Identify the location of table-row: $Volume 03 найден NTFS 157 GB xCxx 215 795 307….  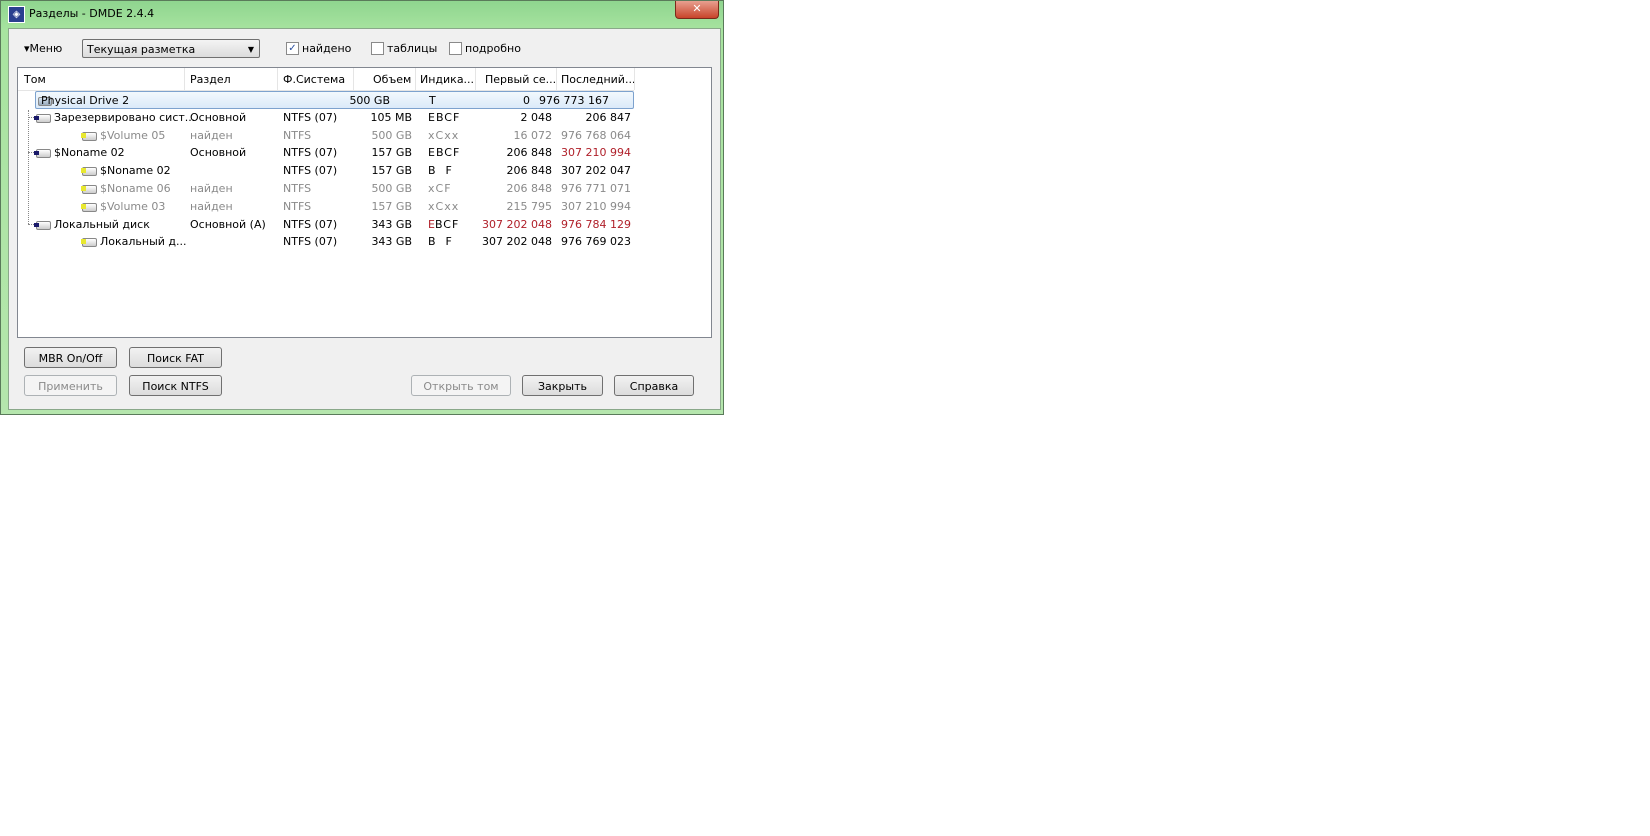
(328, 206).